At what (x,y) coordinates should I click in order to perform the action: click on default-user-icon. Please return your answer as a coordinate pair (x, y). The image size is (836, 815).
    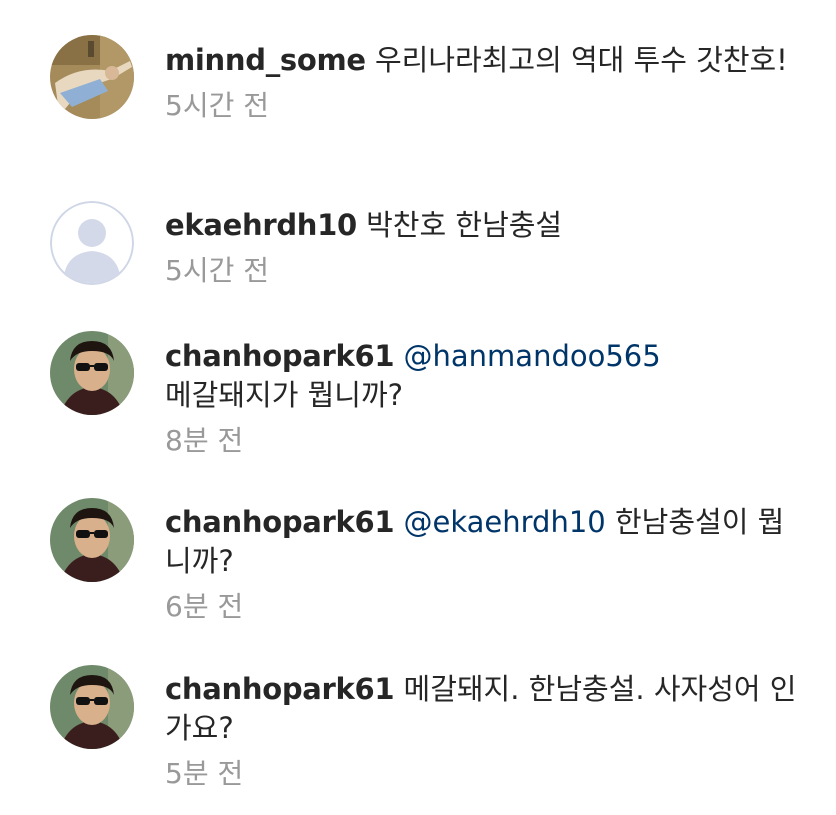
    Looking at the image, I should click on (92, 243).